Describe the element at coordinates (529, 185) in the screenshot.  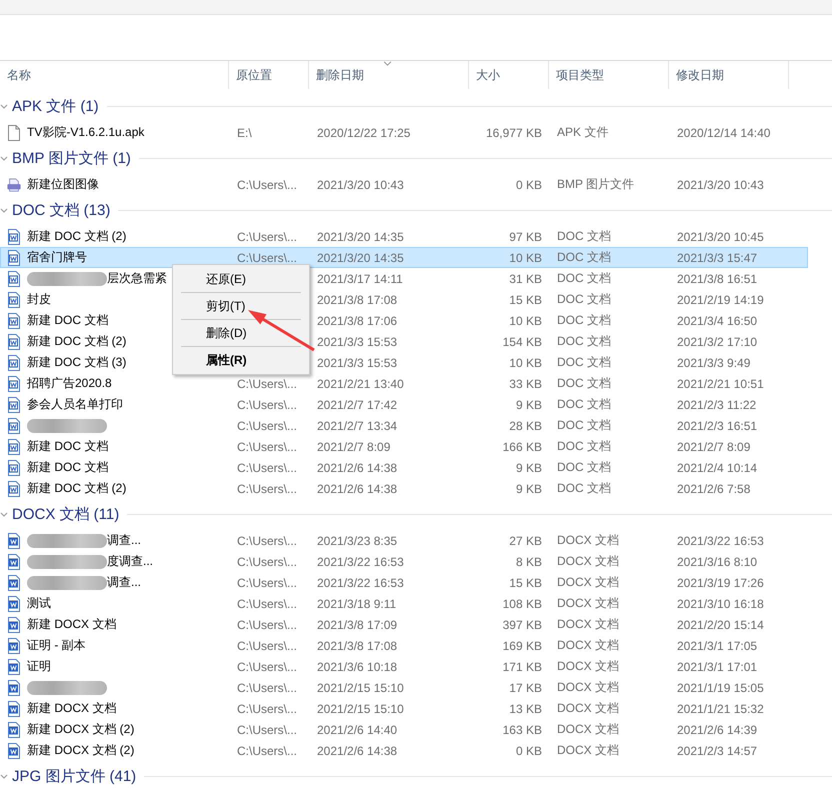
I see `file-size: 0 KB` at that location.